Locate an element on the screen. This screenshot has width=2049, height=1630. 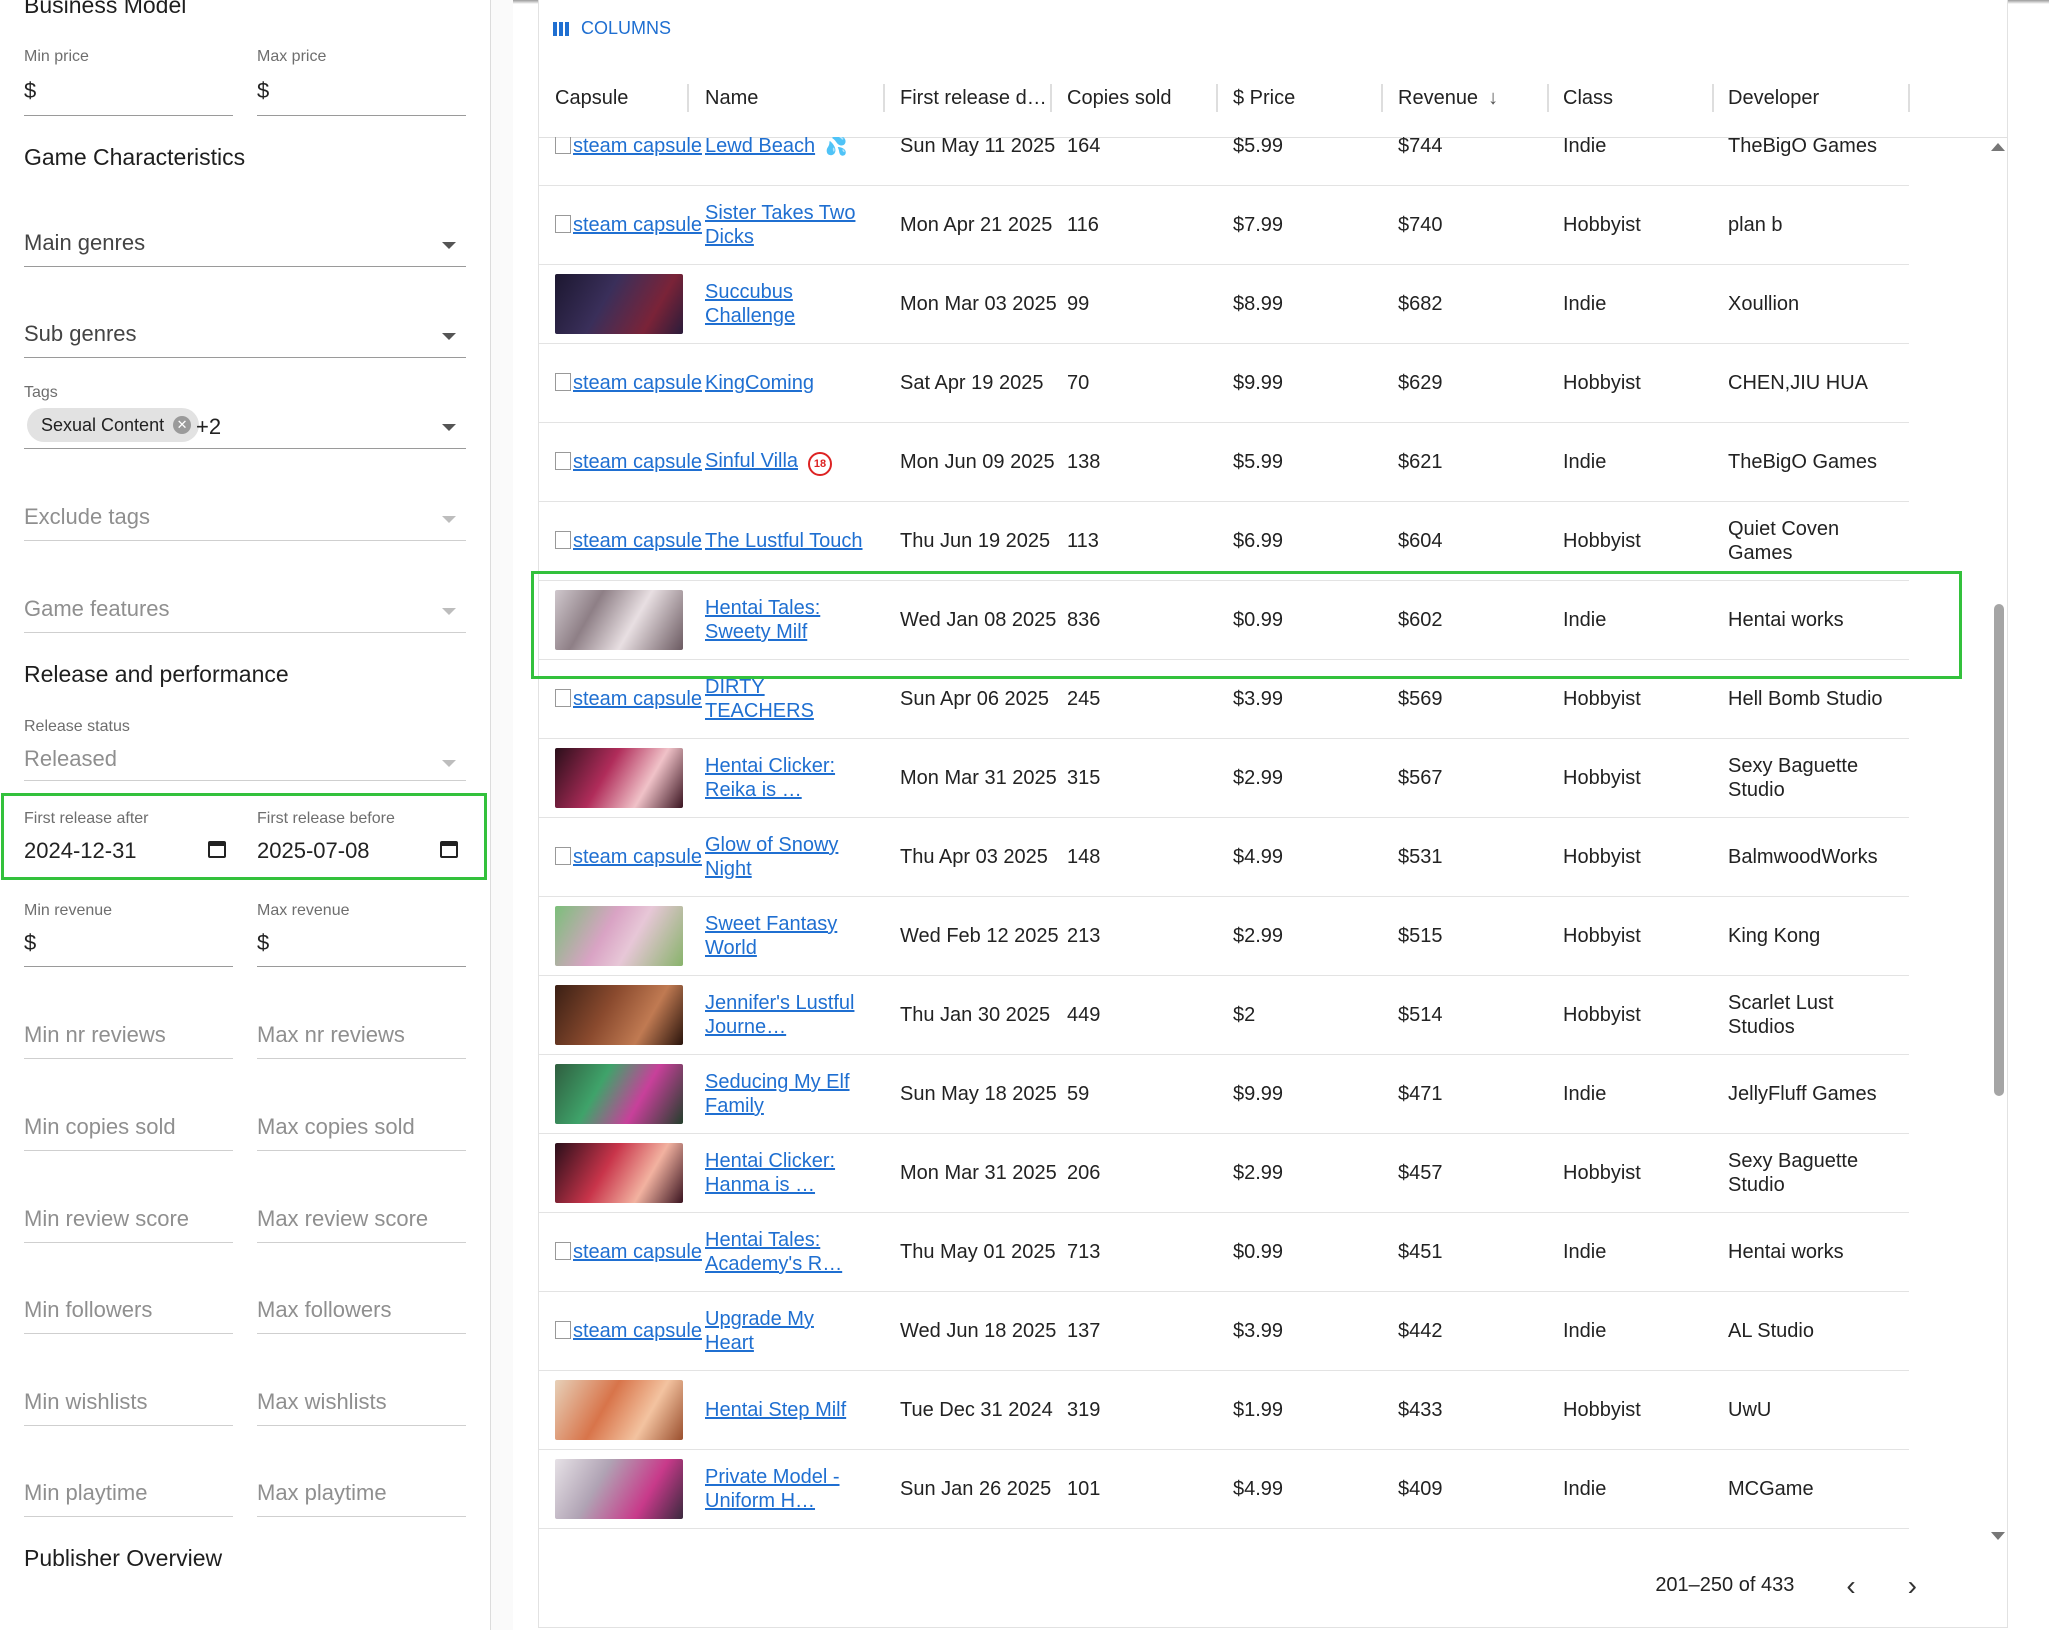
min-copies-sold-field: Min copies sold is located at coordinates (128, 1132).